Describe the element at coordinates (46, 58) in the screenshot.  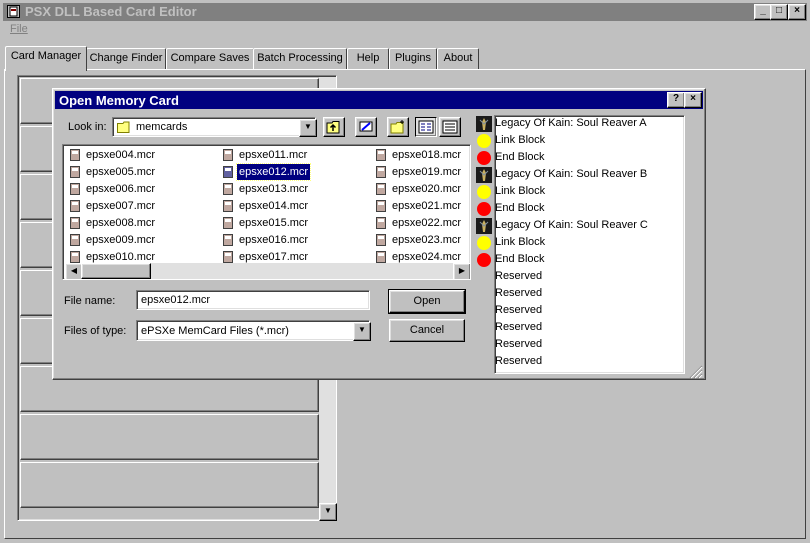
I see `tab-card-manager: Card Manager` at that location.